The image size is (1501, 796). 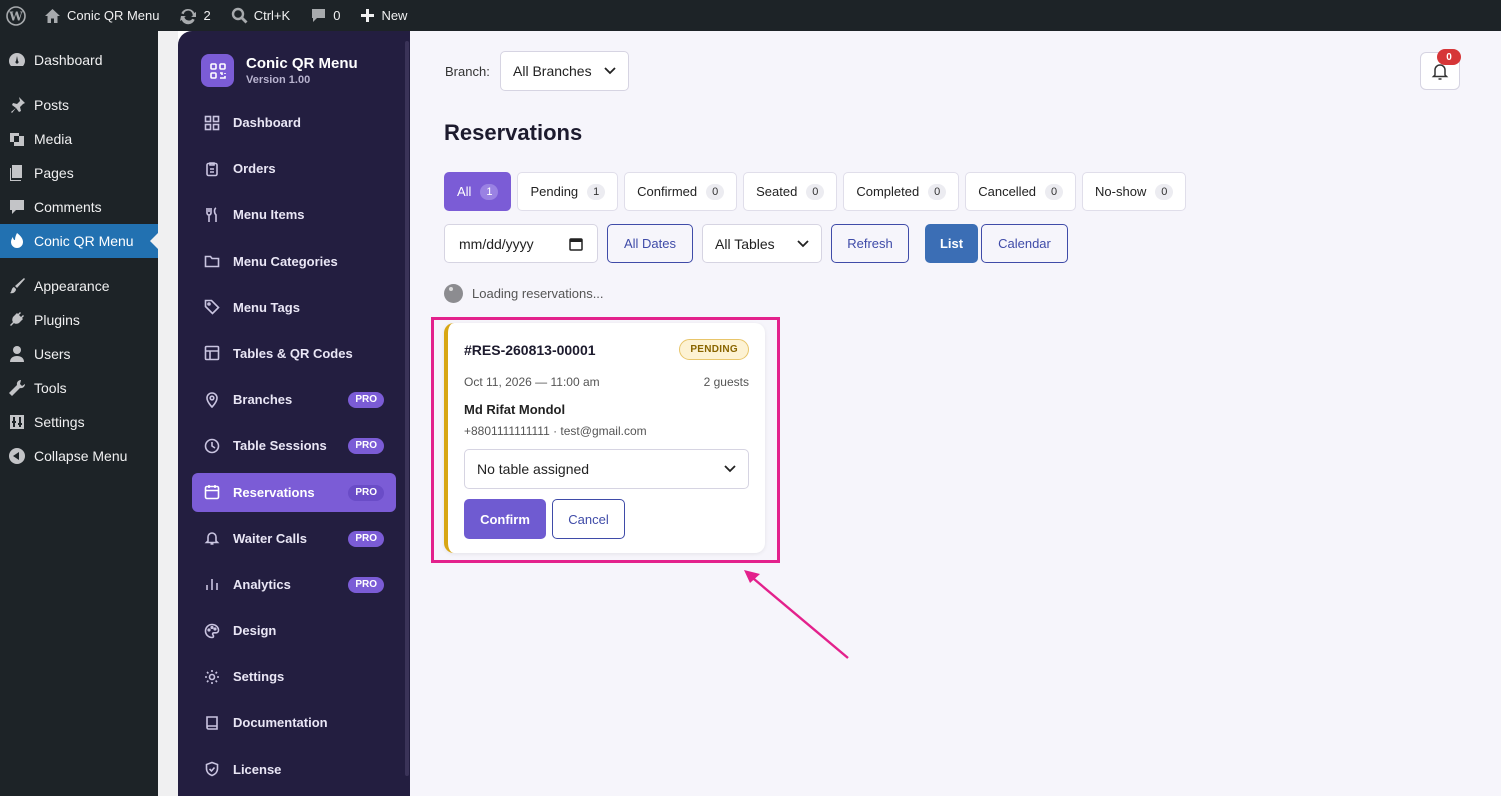 I want to click on spinner-icon, so click(x=453, y=293).